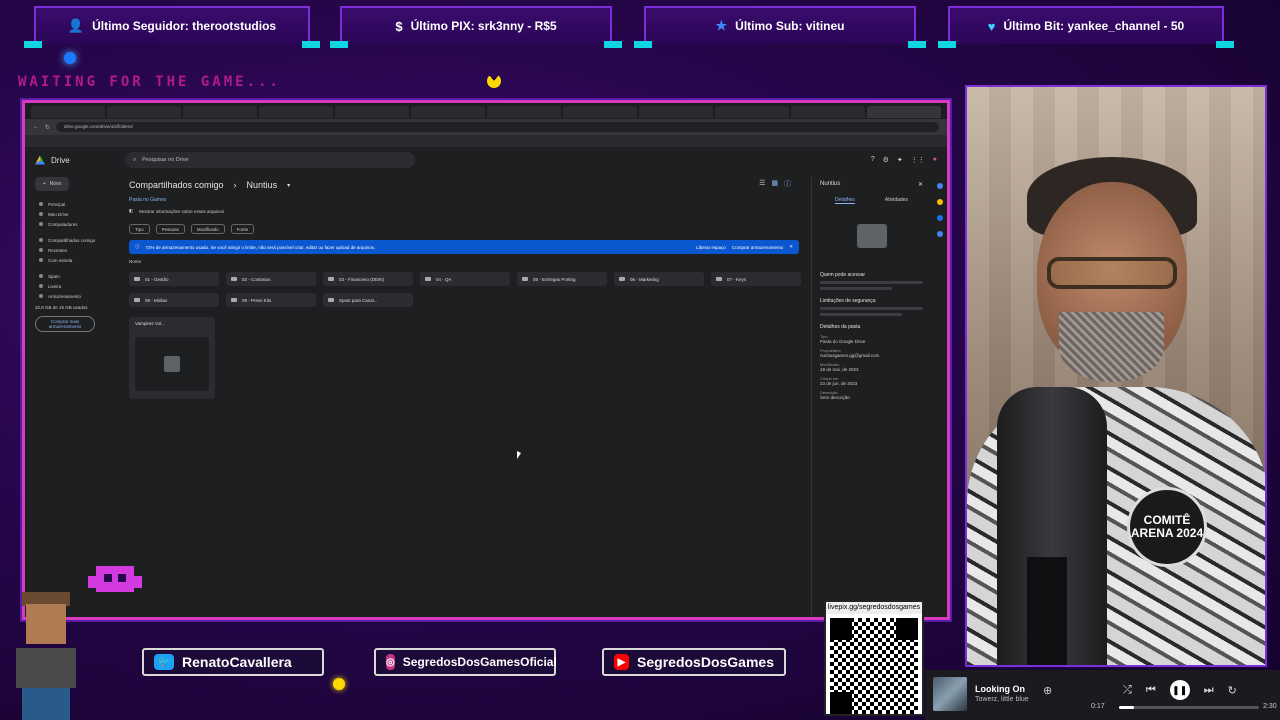 The image size is (1280, 720). I want to click on sidebar-item-recent: Recentes, so click(80, 250).